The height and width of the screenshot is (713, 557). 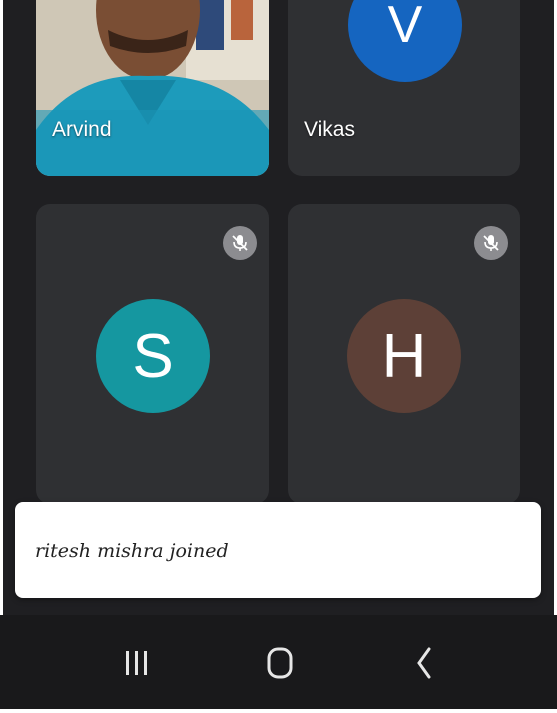 I want to click on participant-name: Arvind, so click(x=82, y=129).